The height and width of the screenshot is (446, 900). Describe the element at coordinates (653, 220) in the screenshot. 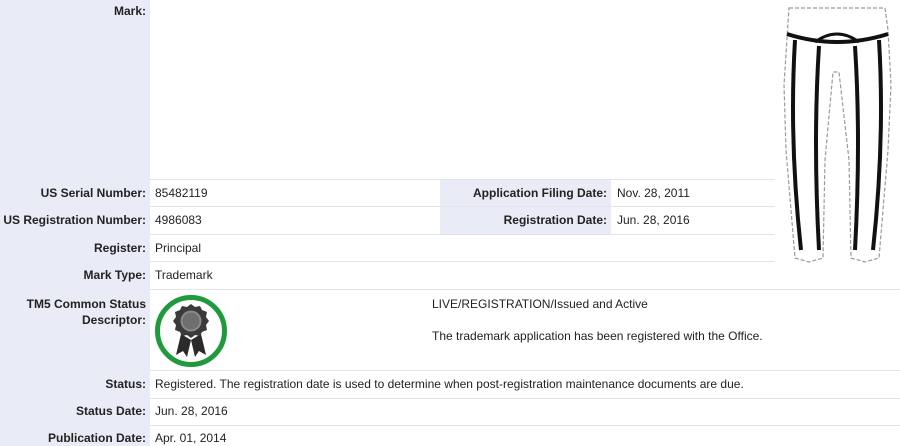

I see `registration-date-value: Jun. 28, 2016` at that location.